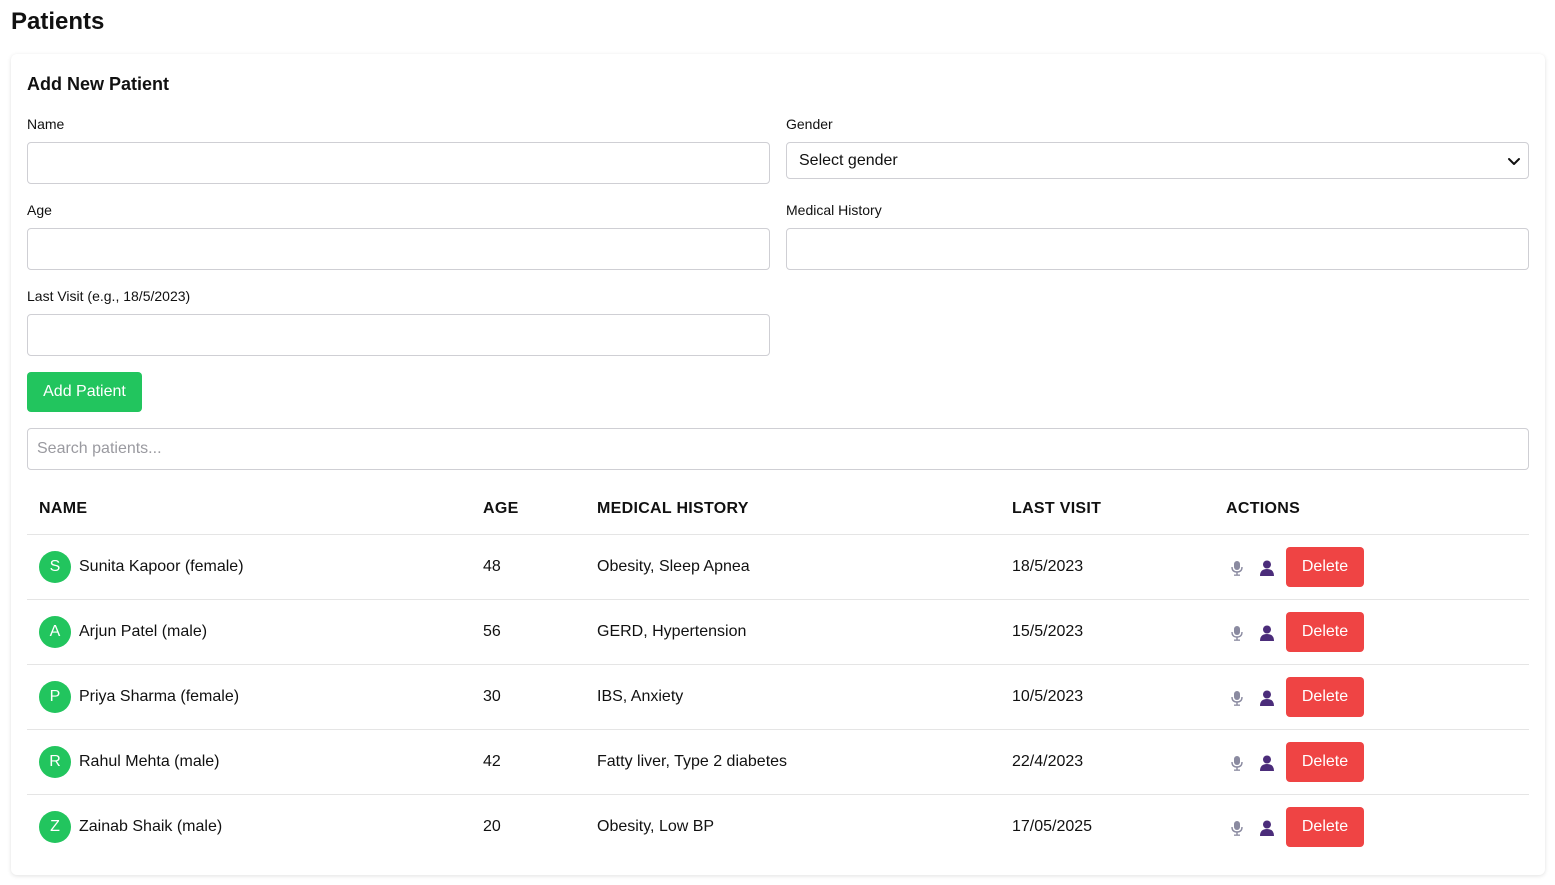 The height and width of the screenshot is (885, 1555). I want to click on header-actions: ACTIONS, so click(1263, 508).